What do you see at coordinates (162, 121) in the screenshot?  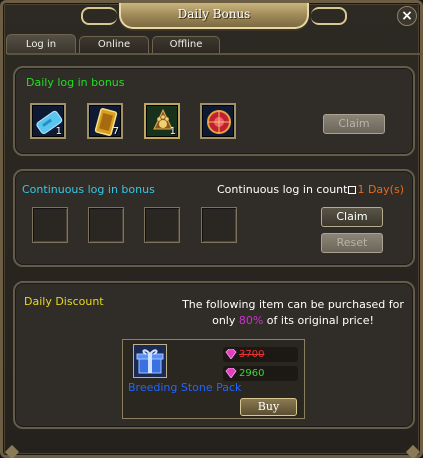 I see `daily-item-slot-3: 1` at bounding box center [162, 121].